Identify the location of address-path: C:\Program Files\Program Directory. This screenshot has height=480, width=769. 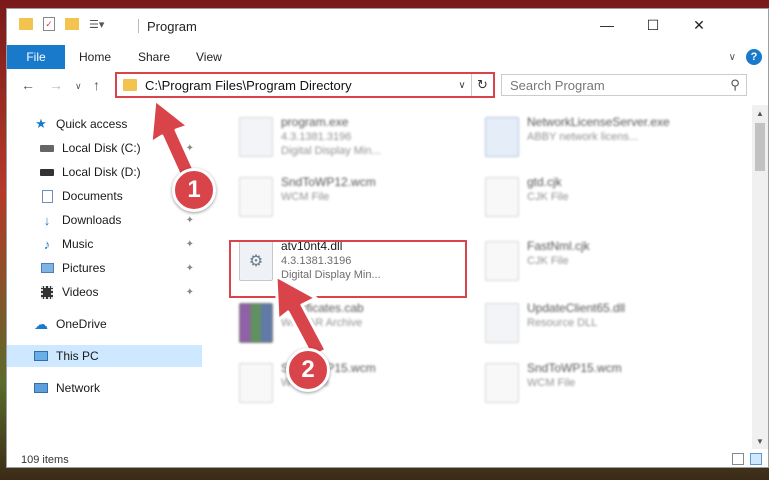
(299, 85).